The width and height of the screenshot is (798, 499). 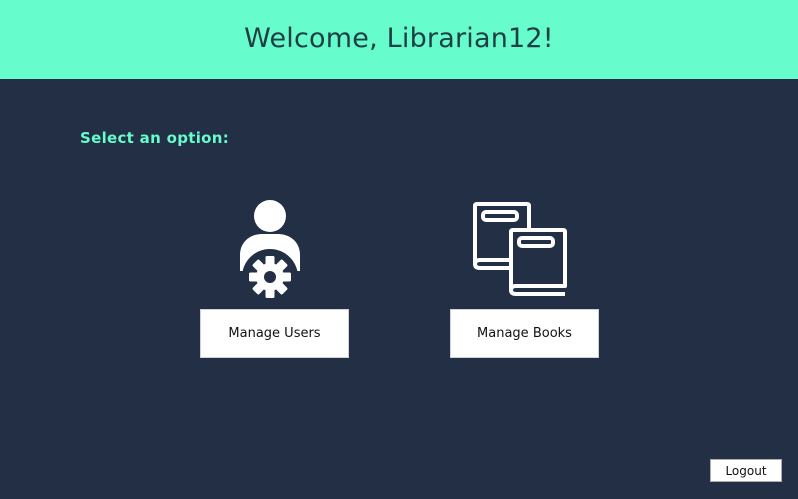 What do you see at coordinates (521, 248) in the screenshot?
I see `books-icon` at bounding box center [521, 248].